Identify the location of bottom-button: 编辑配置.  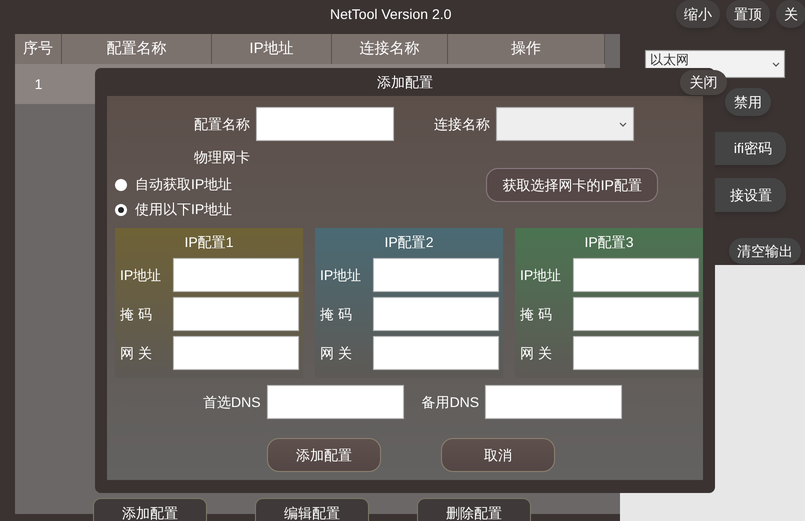
(312, 509).